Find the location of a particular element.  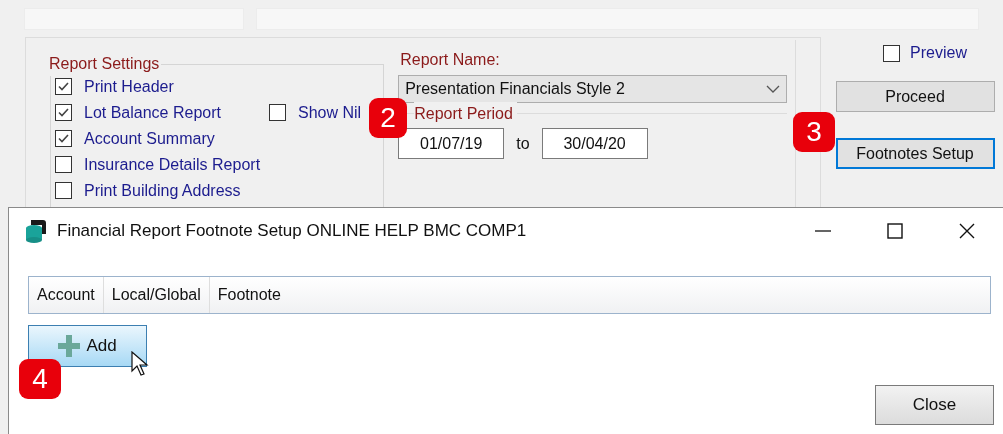

action-button: Footnotes Setup is located at coordinates (915, 153).